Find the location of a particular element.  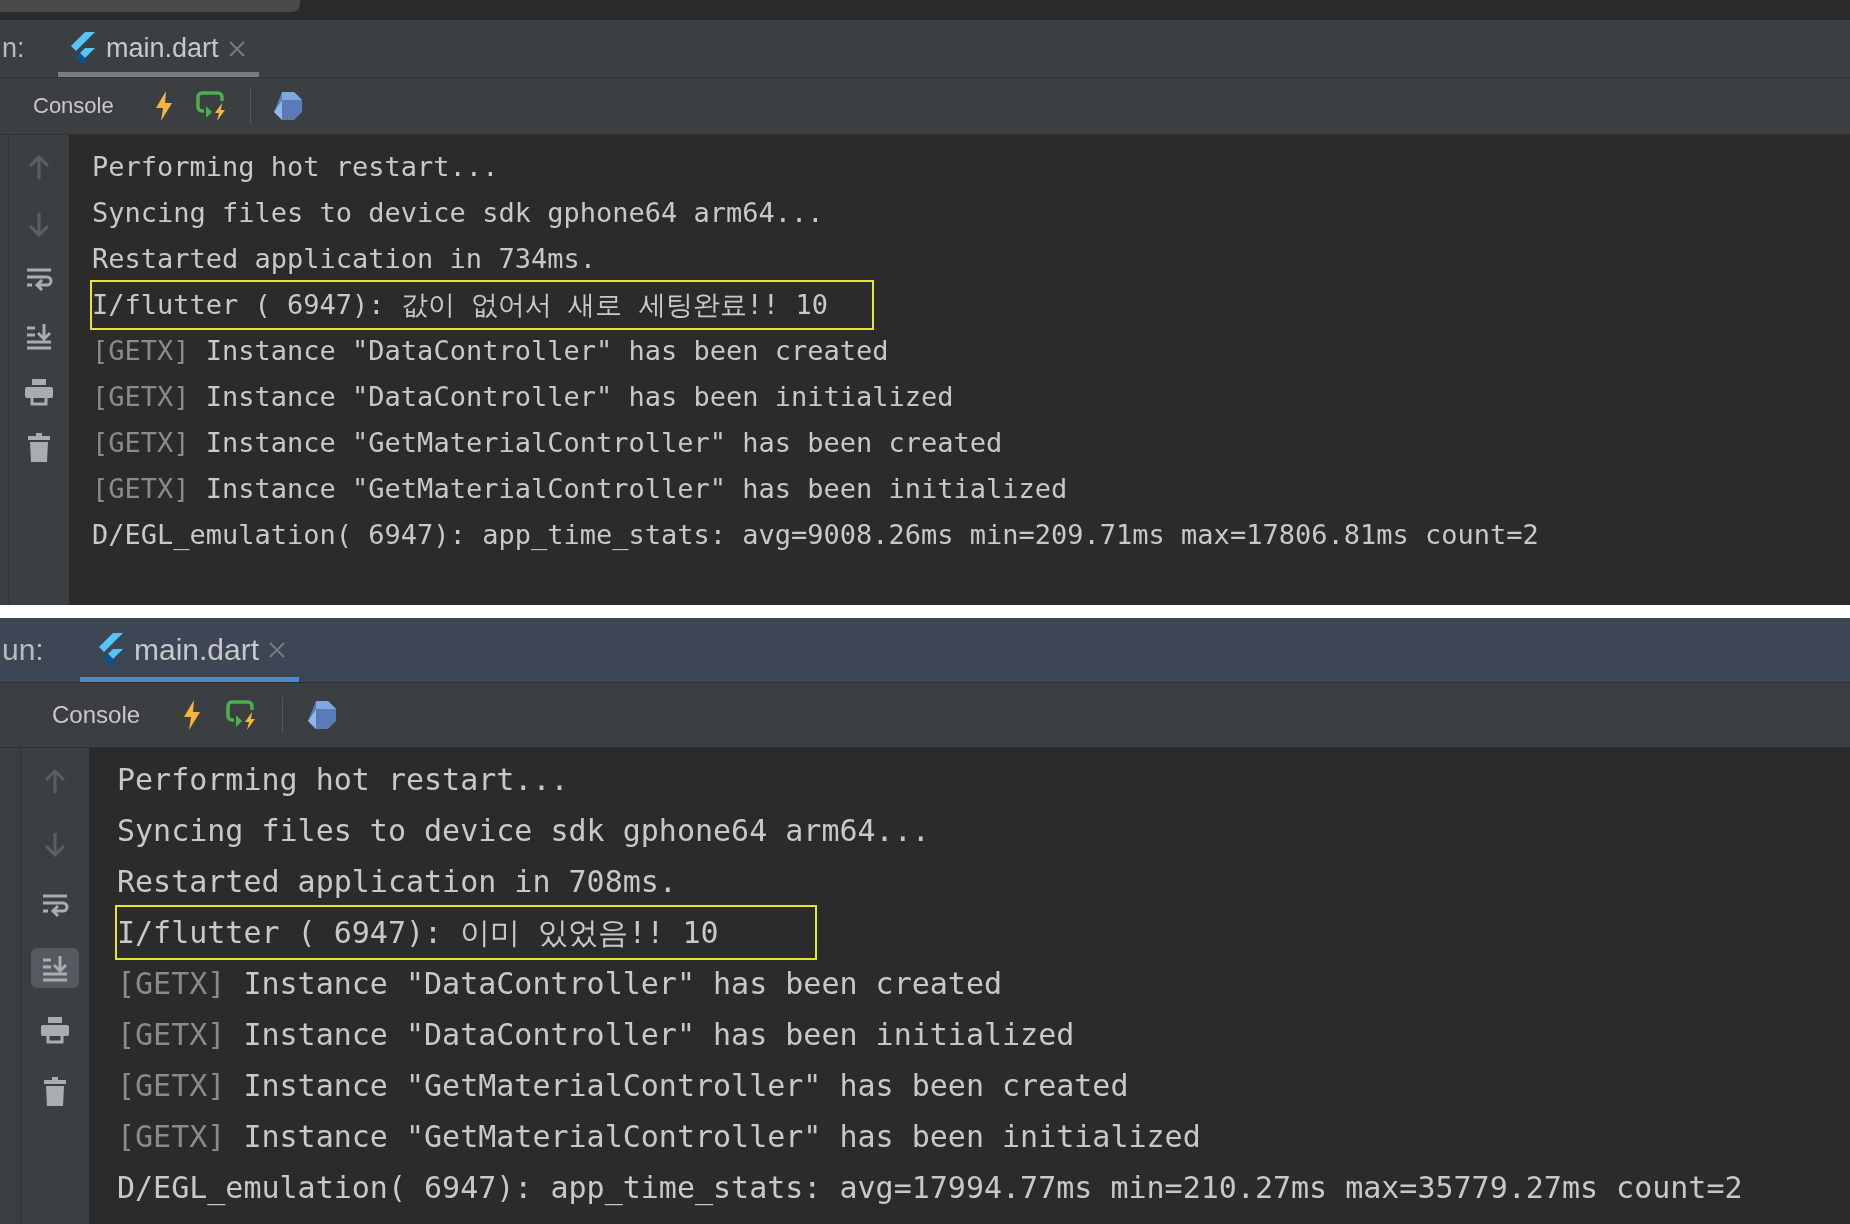

loop-lightning-icon is located at coordinates (211, 106).